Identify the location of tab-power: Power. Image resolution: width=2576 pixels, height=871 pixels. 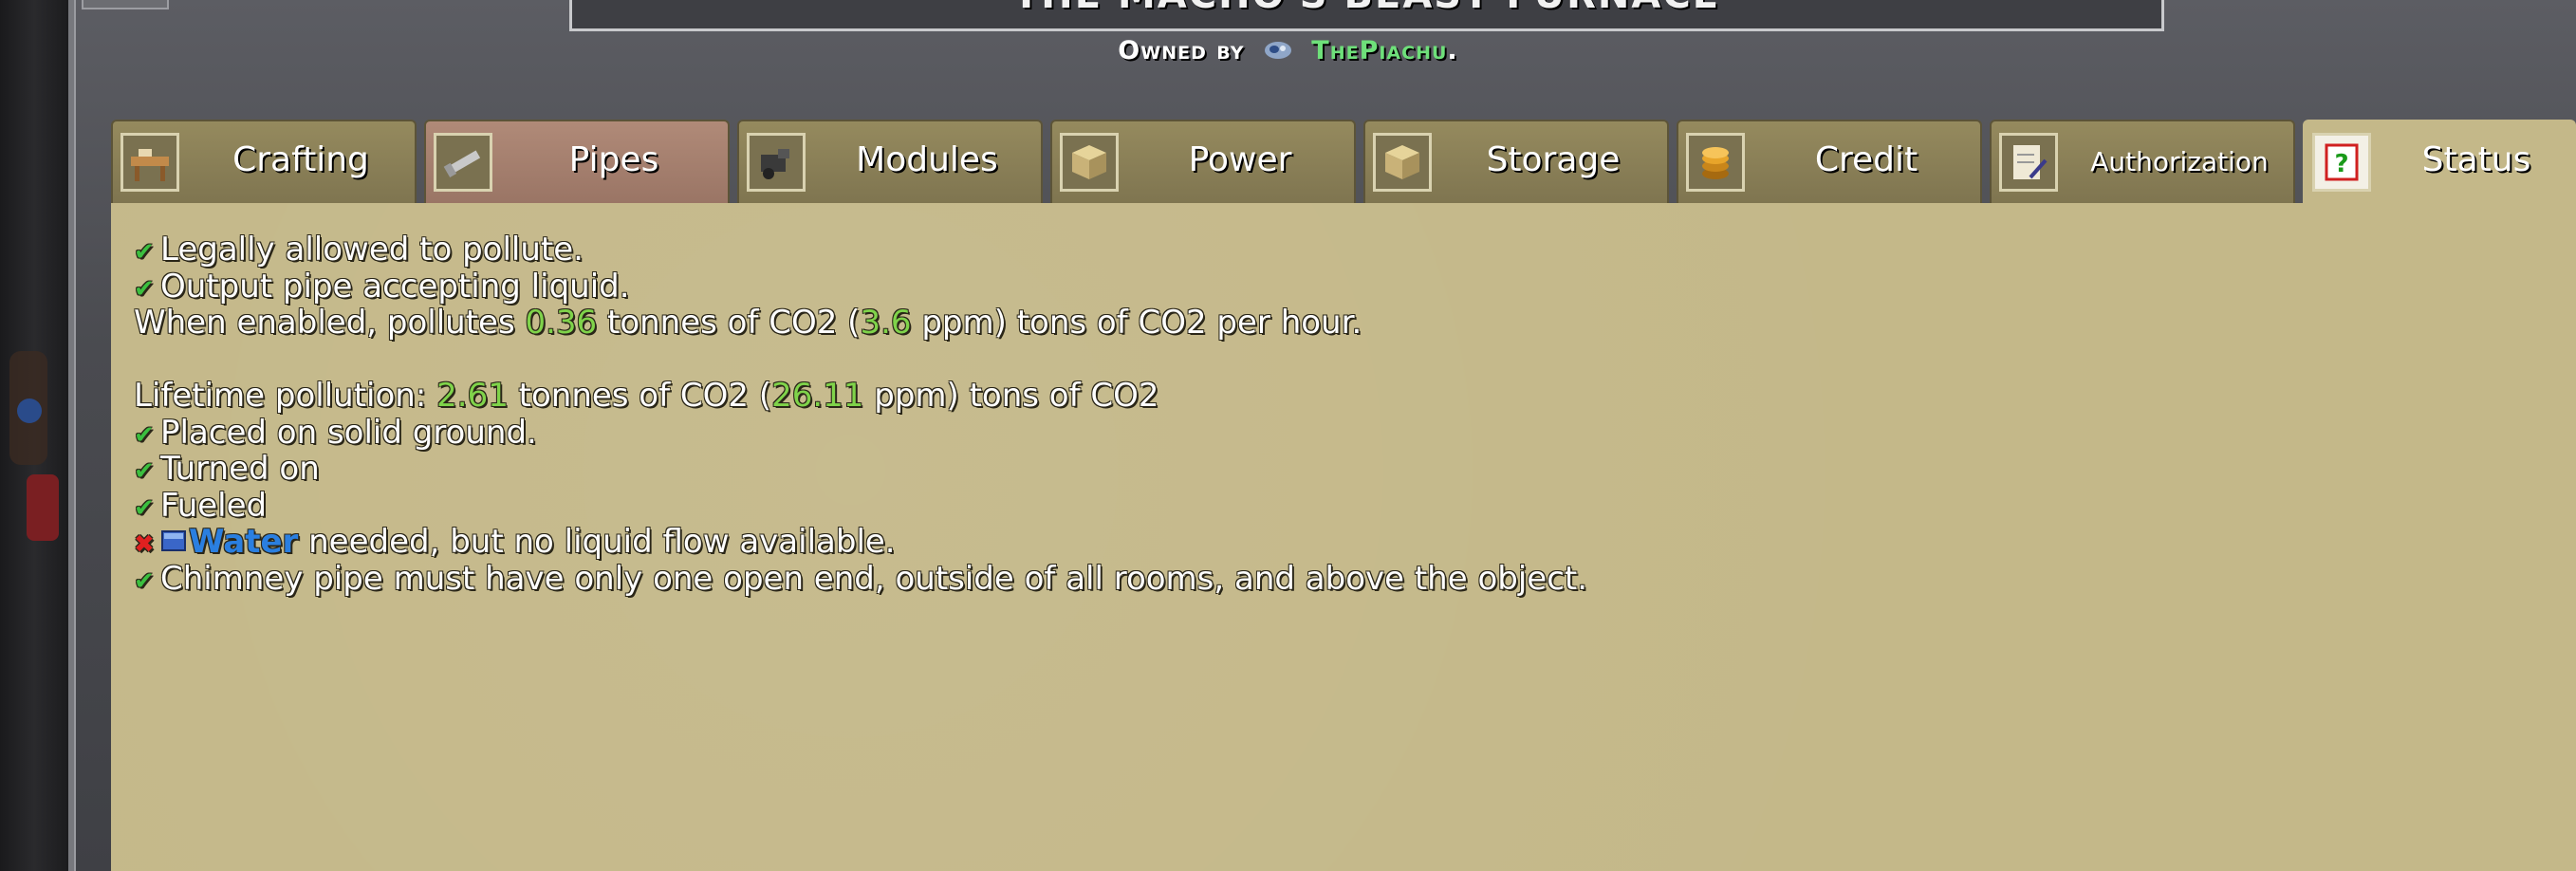
(1203, 161).